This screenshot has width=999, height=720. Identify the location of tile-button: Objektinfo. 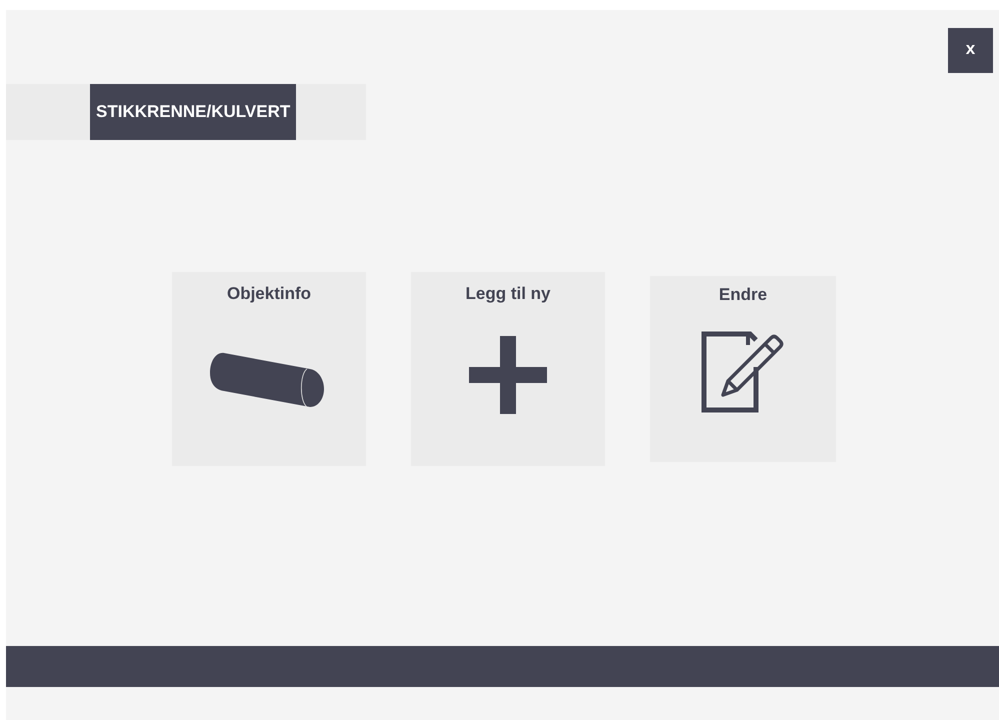
(269, 369).